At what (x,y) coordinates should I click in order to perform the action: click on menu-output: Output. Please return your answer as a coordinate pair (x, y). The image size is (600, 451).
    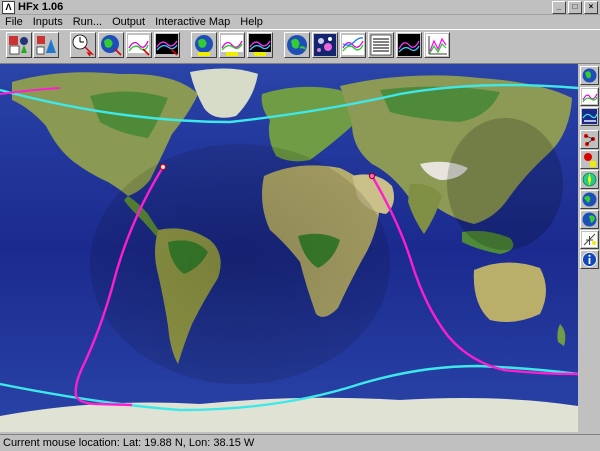
    Looking at the image, I should click on (128, 22).